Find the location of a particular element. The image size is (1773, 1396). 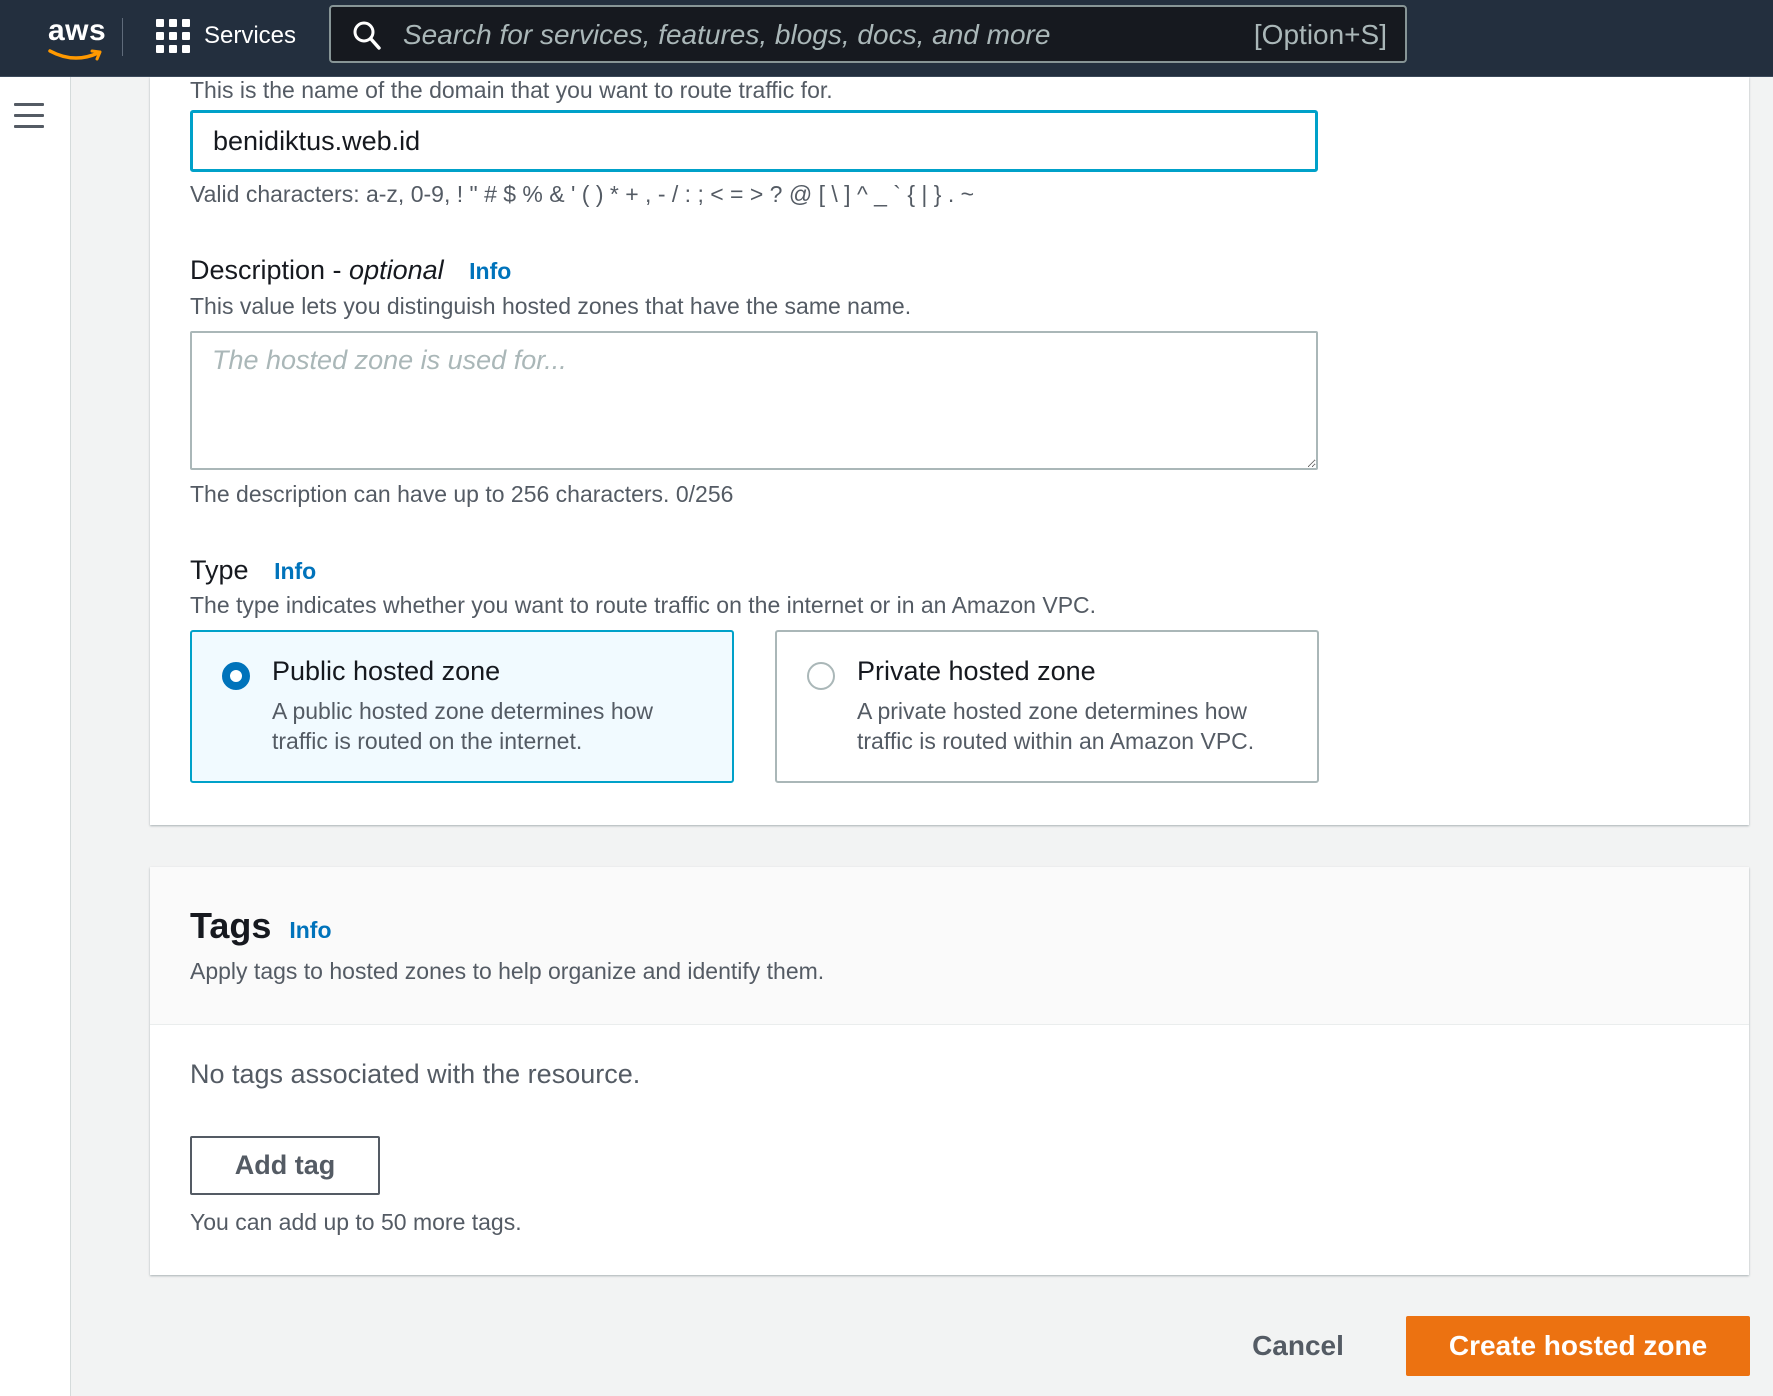

services-label: Services is located at coordinates (250, 35).